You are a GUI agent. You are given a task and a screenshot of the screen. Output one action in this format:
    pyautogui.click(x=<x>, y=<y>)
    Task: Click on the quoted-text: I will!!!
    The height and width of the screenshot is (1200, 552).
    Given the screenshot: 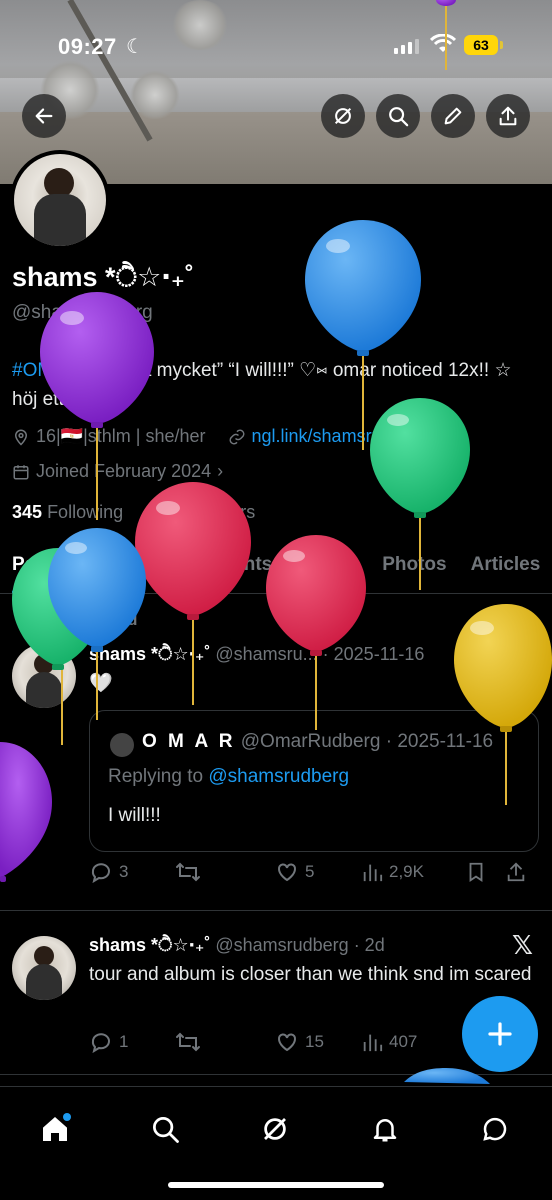 What is the action you would take?
    pyautogui.click(x=134, y=815)
    